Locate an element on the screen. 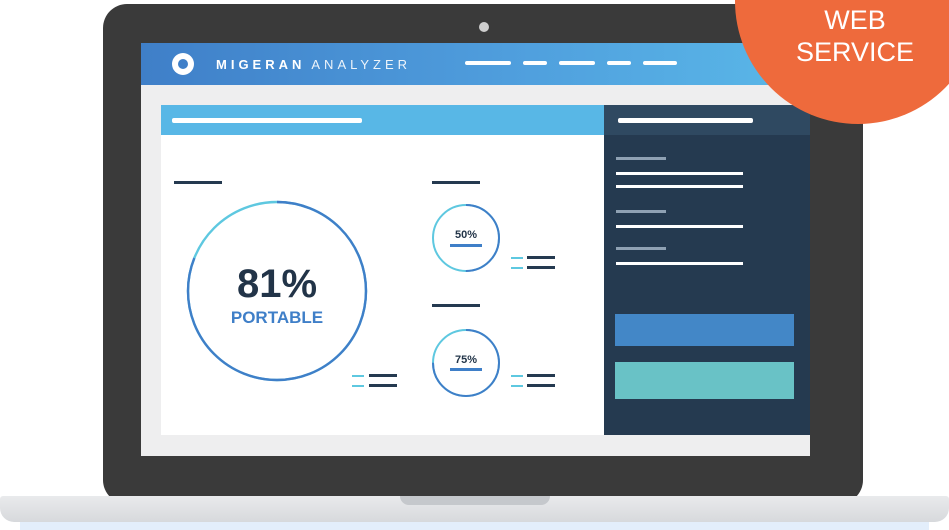 This screenshot has width=949, height=530. primary-action-button is located at coordinates (704, 330).